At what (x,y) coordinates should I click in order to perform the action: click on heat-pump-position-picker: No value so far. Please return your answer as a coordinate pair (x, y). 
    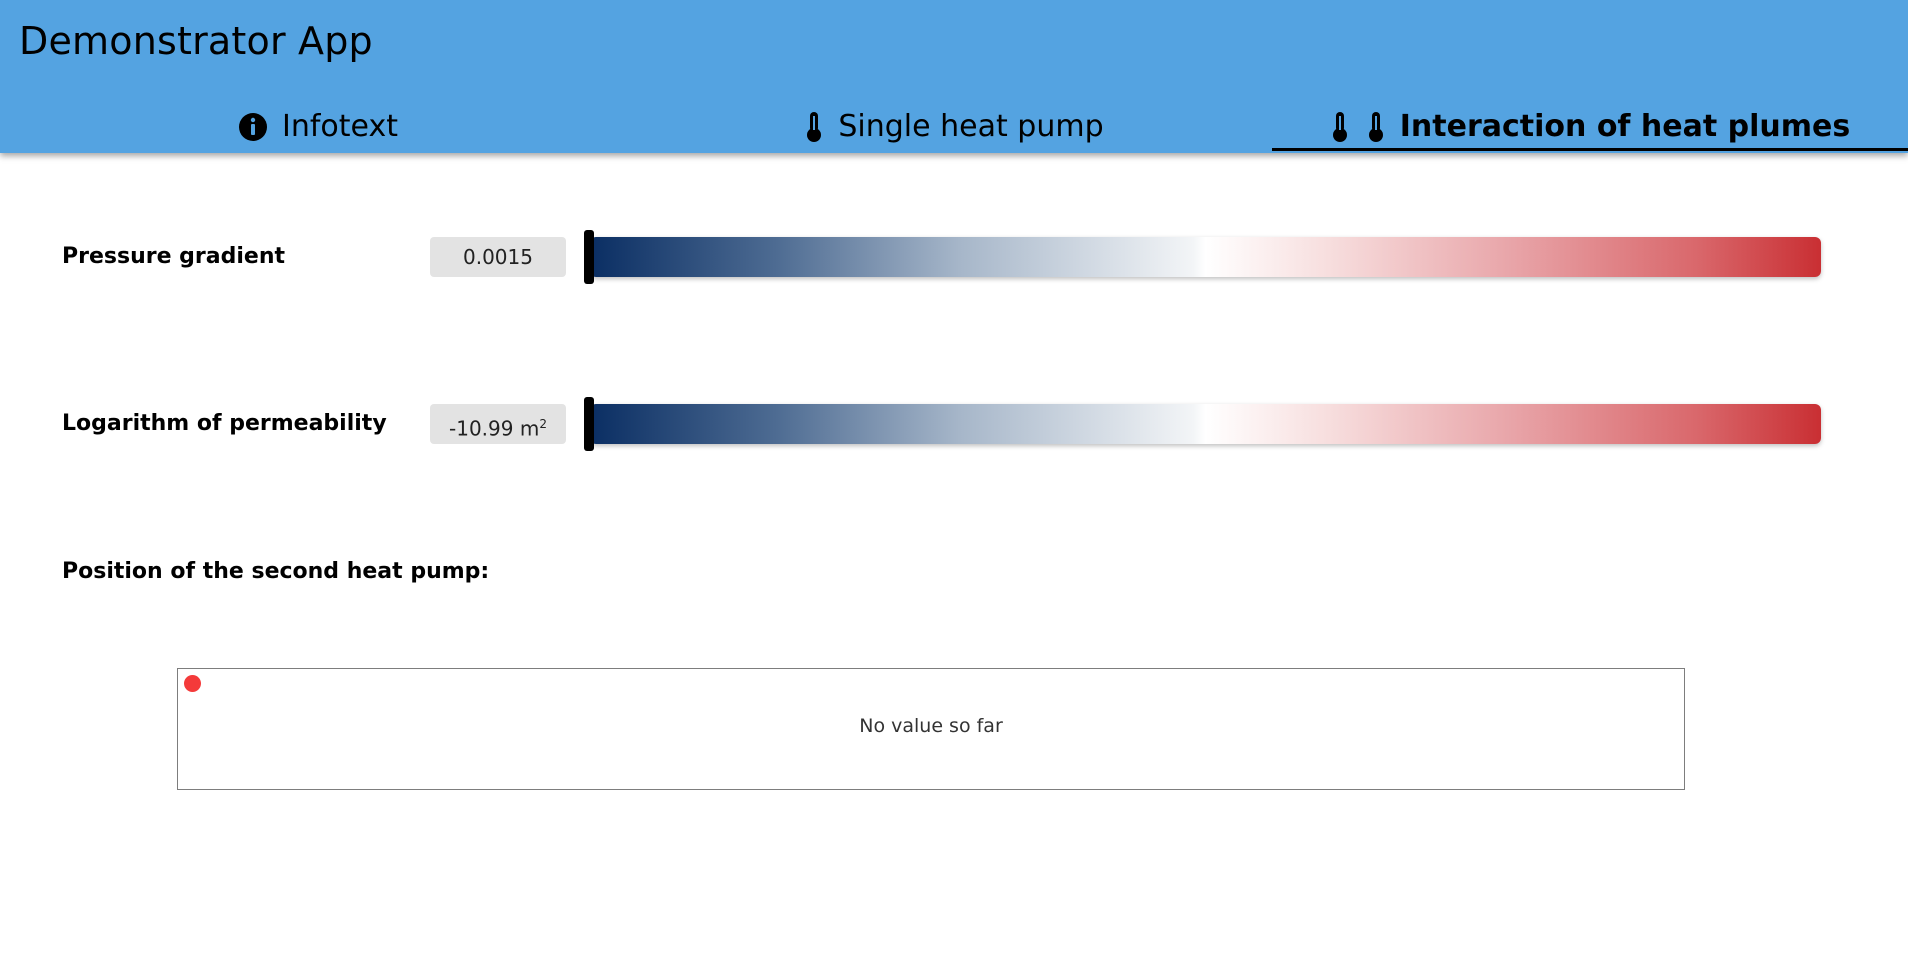
    Looking at the image, I should click on (931, 729).